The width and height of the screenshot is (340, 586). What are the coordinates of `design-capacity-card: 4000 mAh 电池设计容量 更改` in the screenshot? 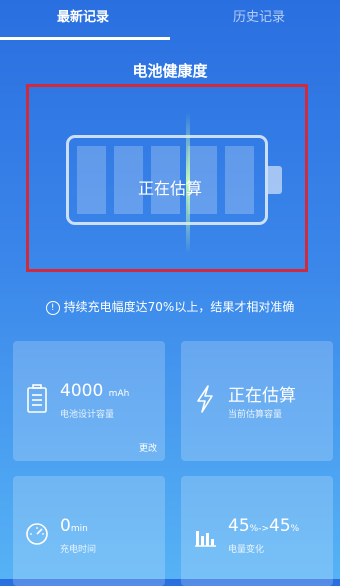 It's located at (89, 401).